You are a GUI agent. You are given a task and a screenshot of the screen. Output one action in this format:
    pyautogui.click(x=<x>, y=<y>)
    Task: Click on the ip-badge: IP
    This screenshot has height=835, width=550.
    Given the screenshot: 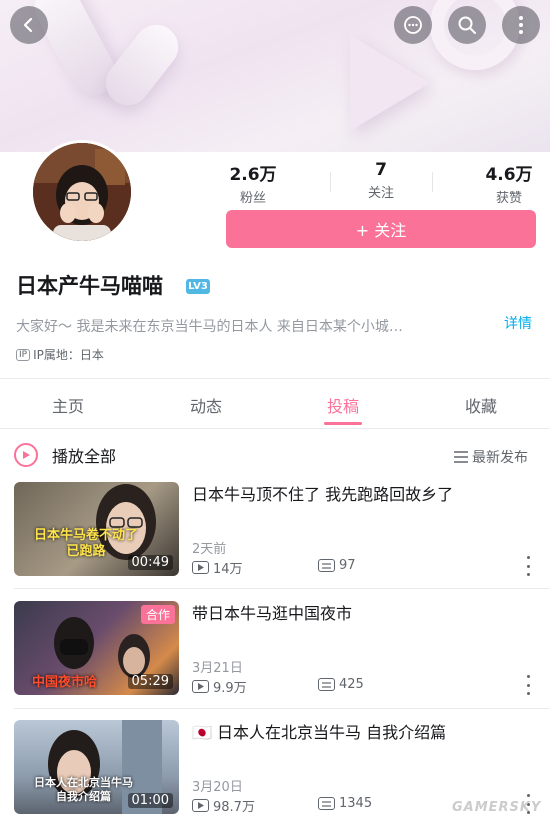 What is the action you would take?
    pyautogui.click(x=23, y=354)
    